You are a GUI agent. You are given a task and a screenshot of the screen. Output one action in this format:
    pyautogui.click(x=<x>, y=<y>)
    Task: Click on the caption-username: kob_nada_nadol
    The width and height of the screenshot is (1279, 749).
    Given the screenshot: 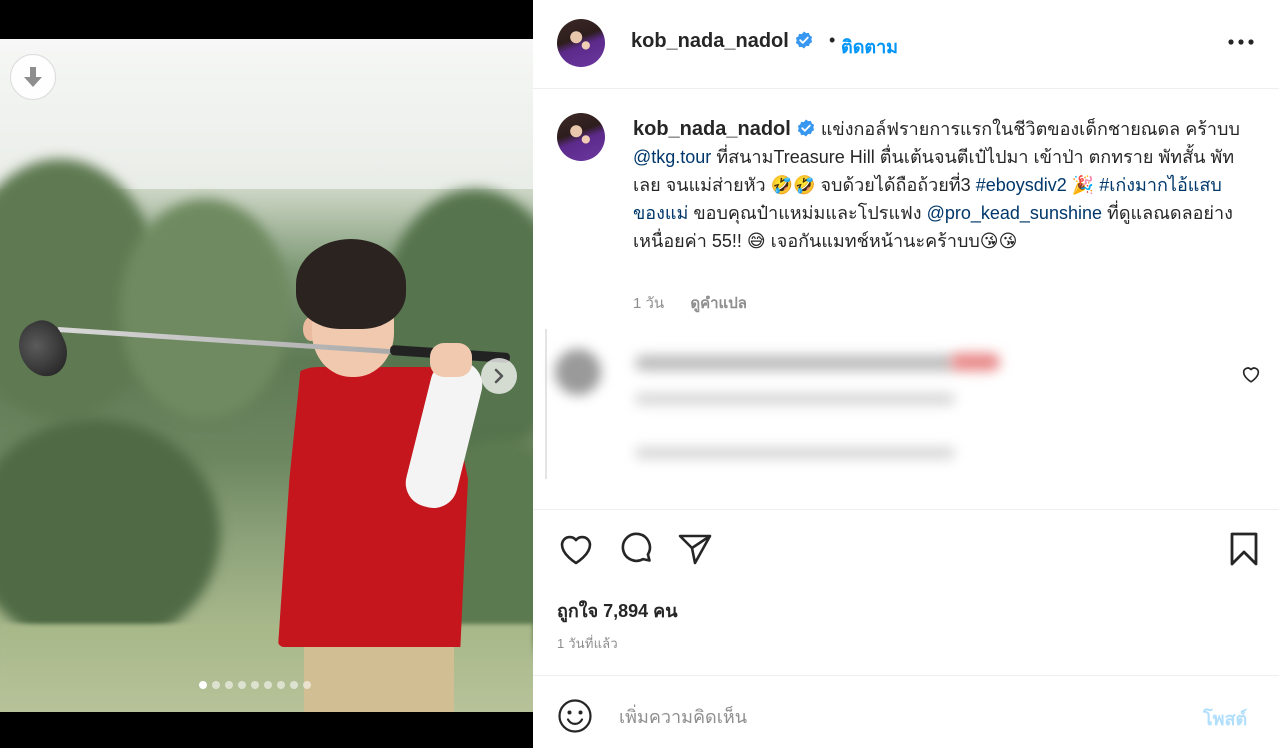 What is the action you would take?
    pyautogui.click(x=724, y=129)
    